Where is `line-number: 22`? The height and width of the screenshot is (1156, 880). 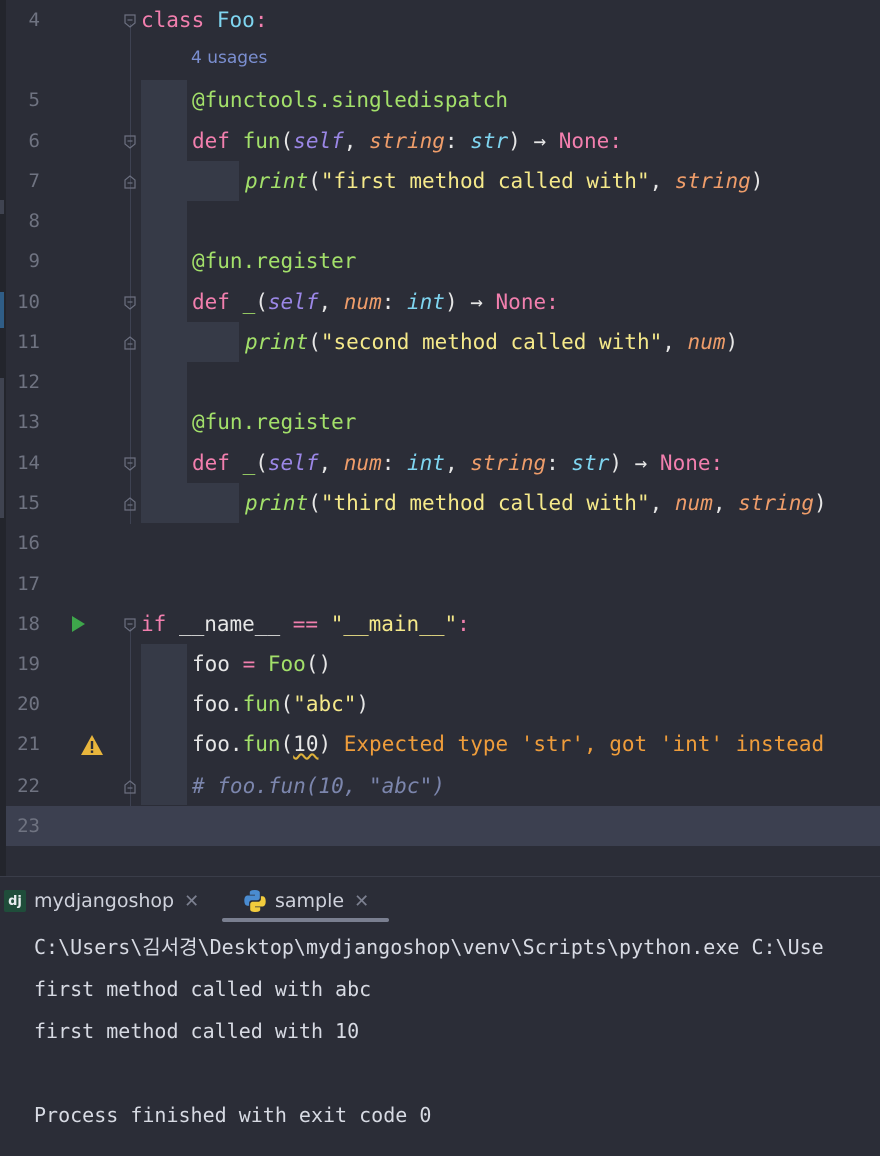
line-number: 22 is located at coordinates (28, 786).